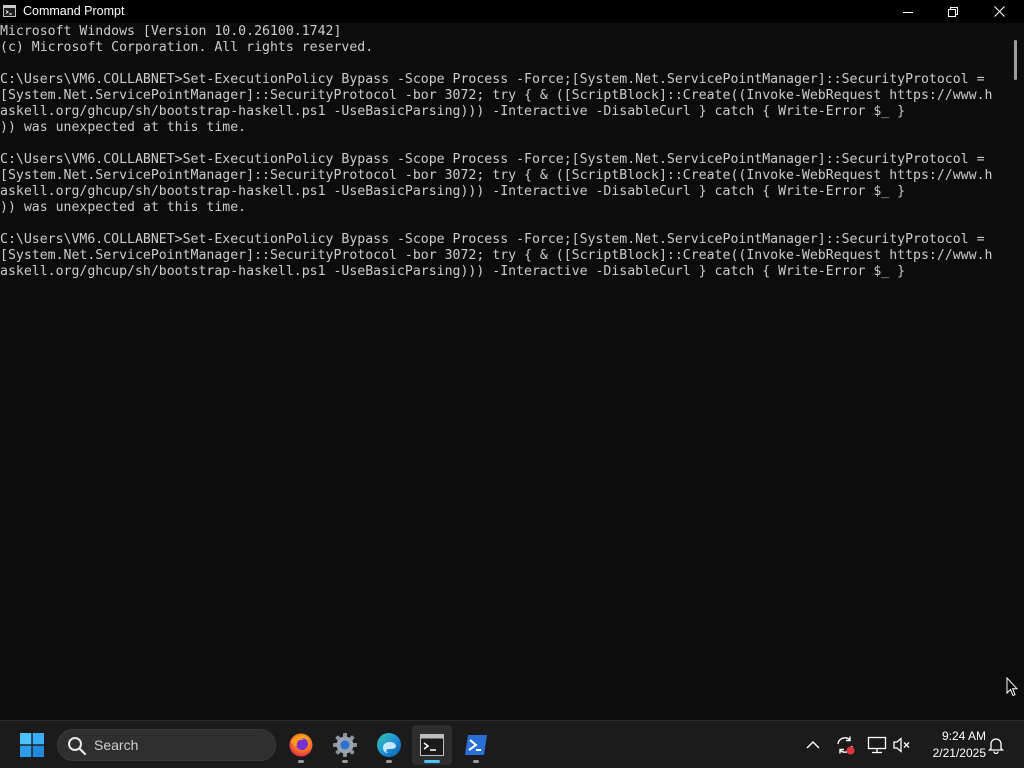 The width and height of the screenshot is (1024, 768). I want to click on start-button, so click(32, 745).